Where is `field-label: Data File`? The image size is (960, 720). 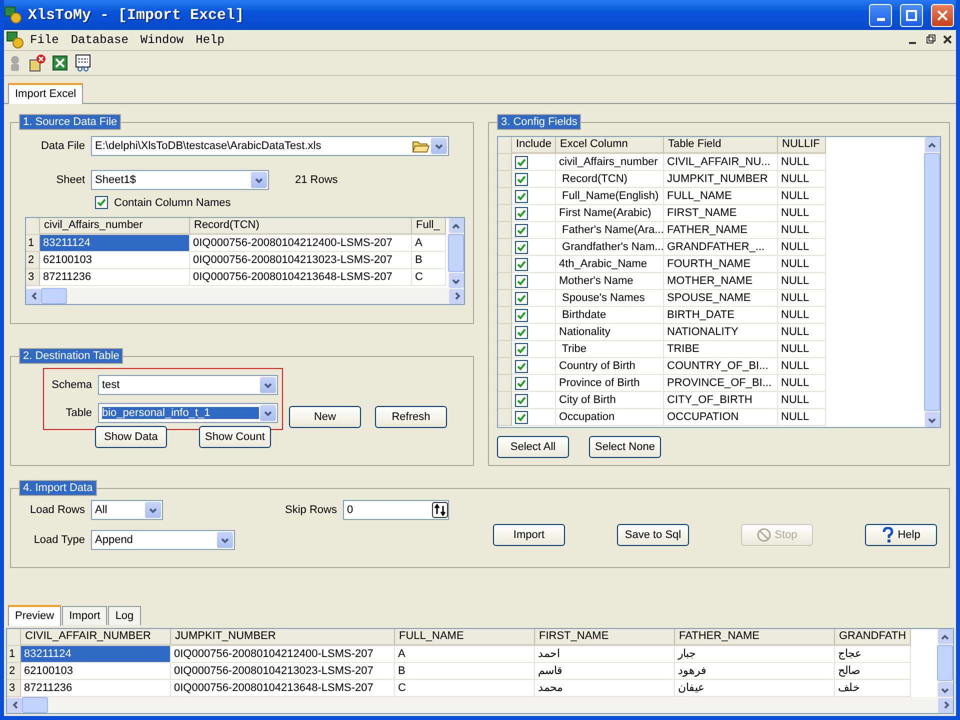
field-label: Data File is located at coordinates (62, 146).